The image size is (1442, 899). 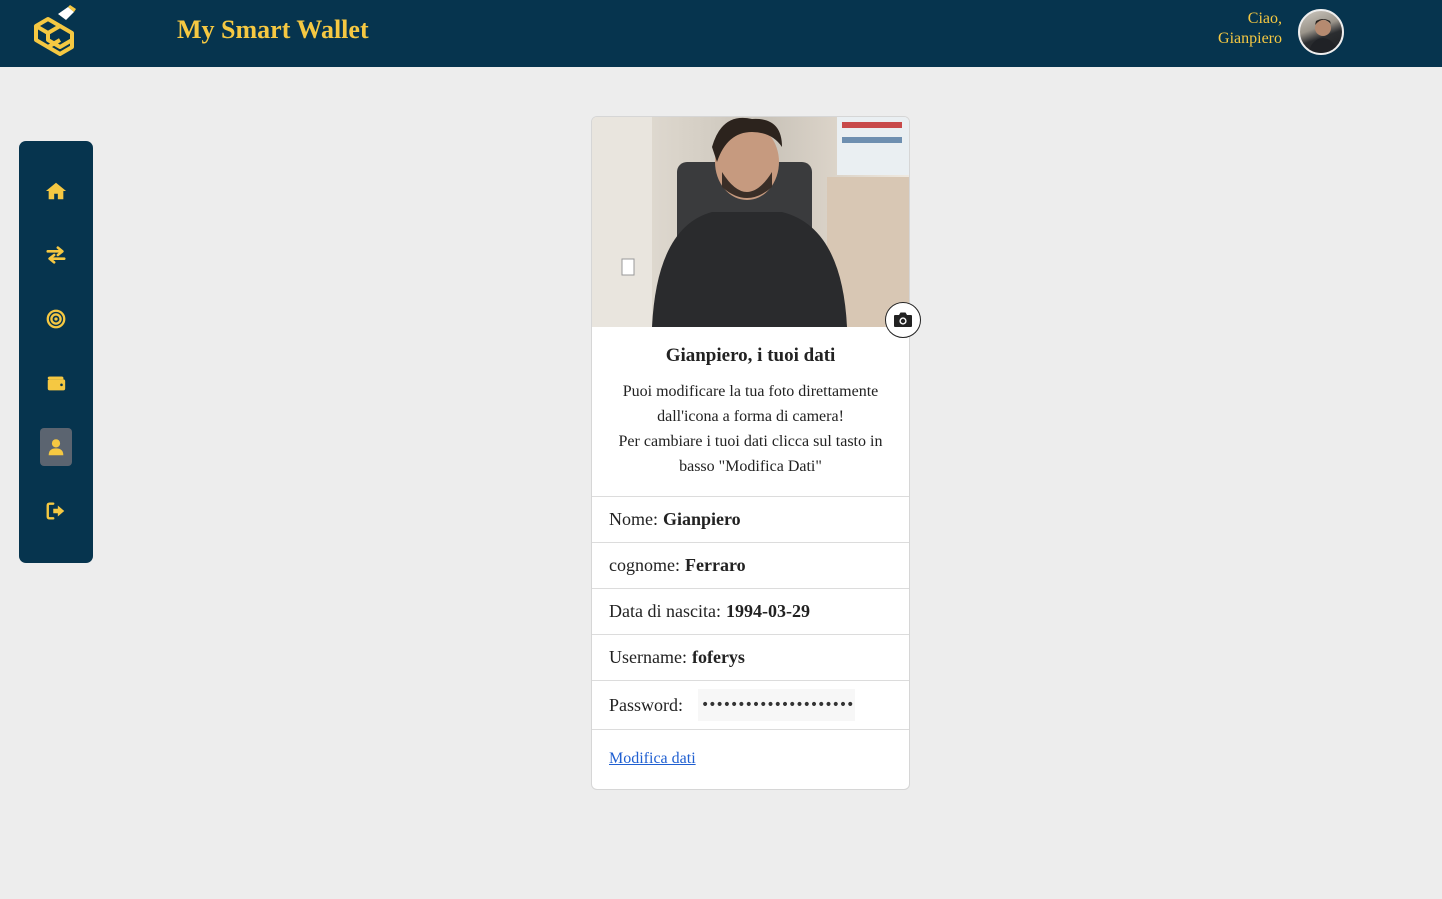 I want to click on user-greeting: Ciao, Gianpiero, so click(x=1250, y=29).